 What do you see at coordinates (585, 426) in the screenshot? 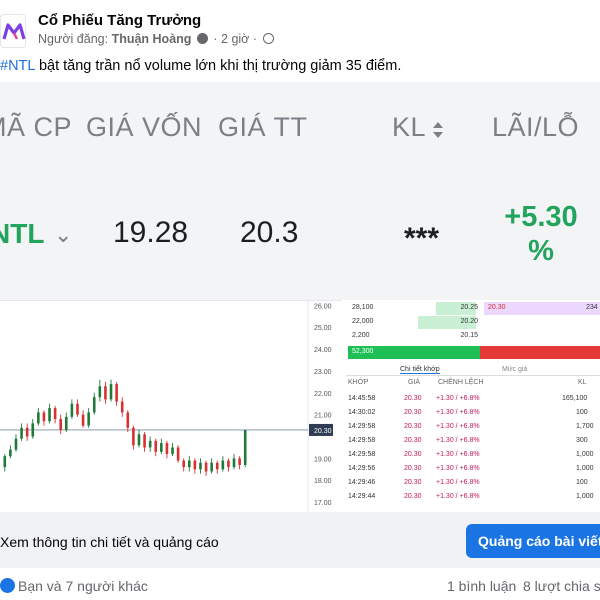
I see `match-volume: 1,700` at bounding box center [585, 426].